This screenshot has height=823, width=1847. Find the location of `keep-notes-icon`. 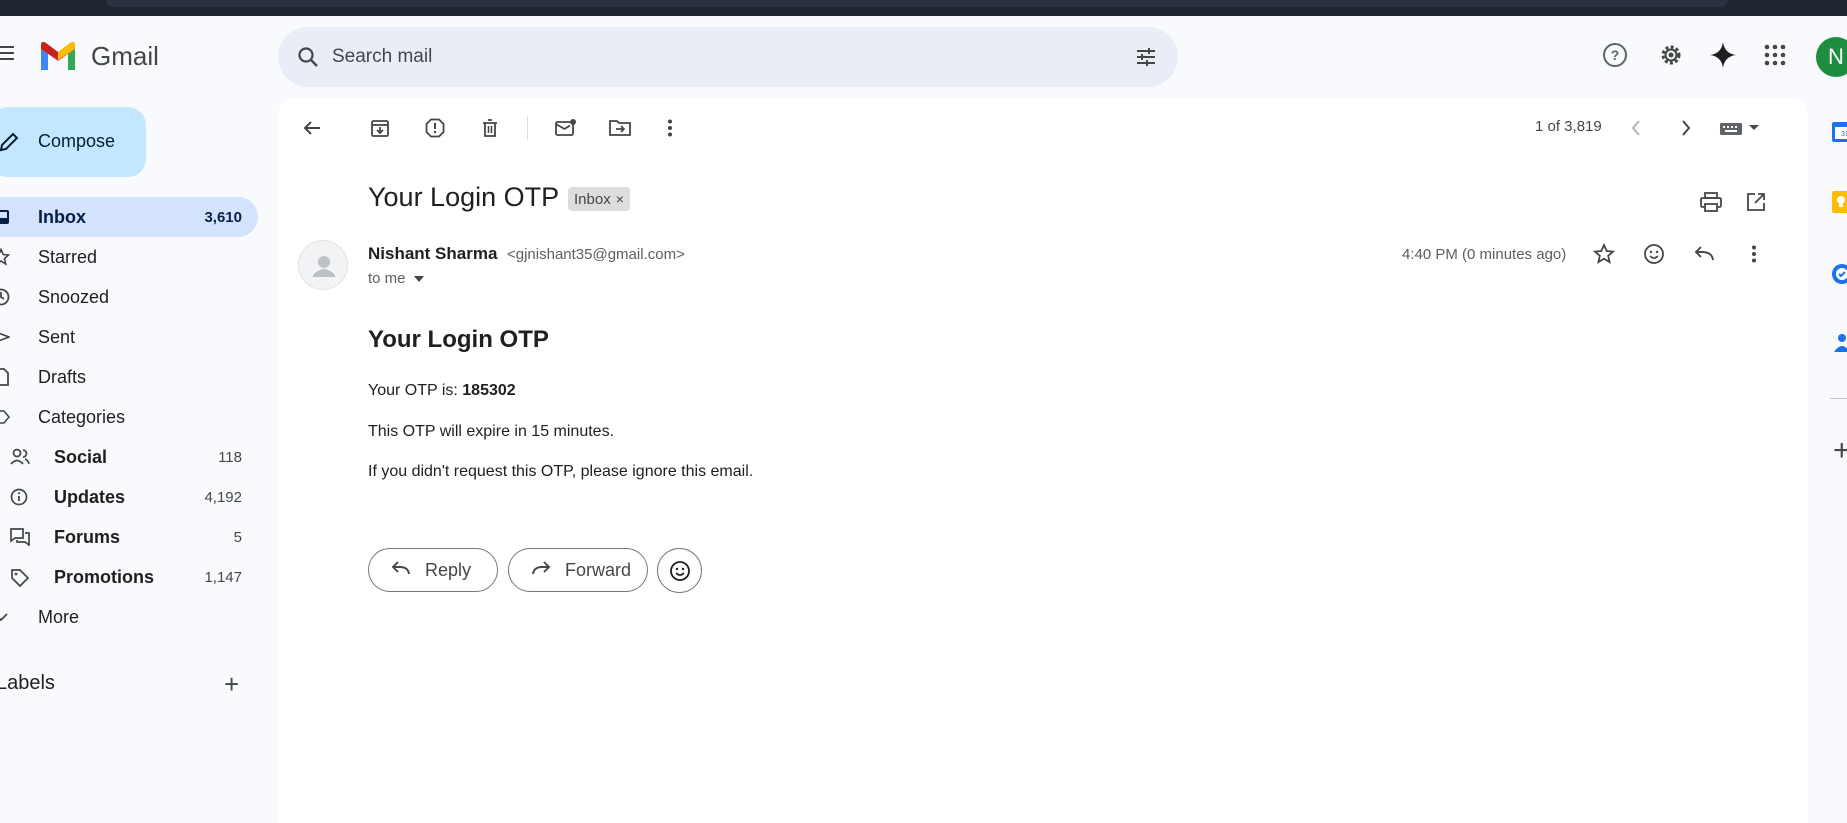

keep-notes-icon is located at coordinates (1838, 202).